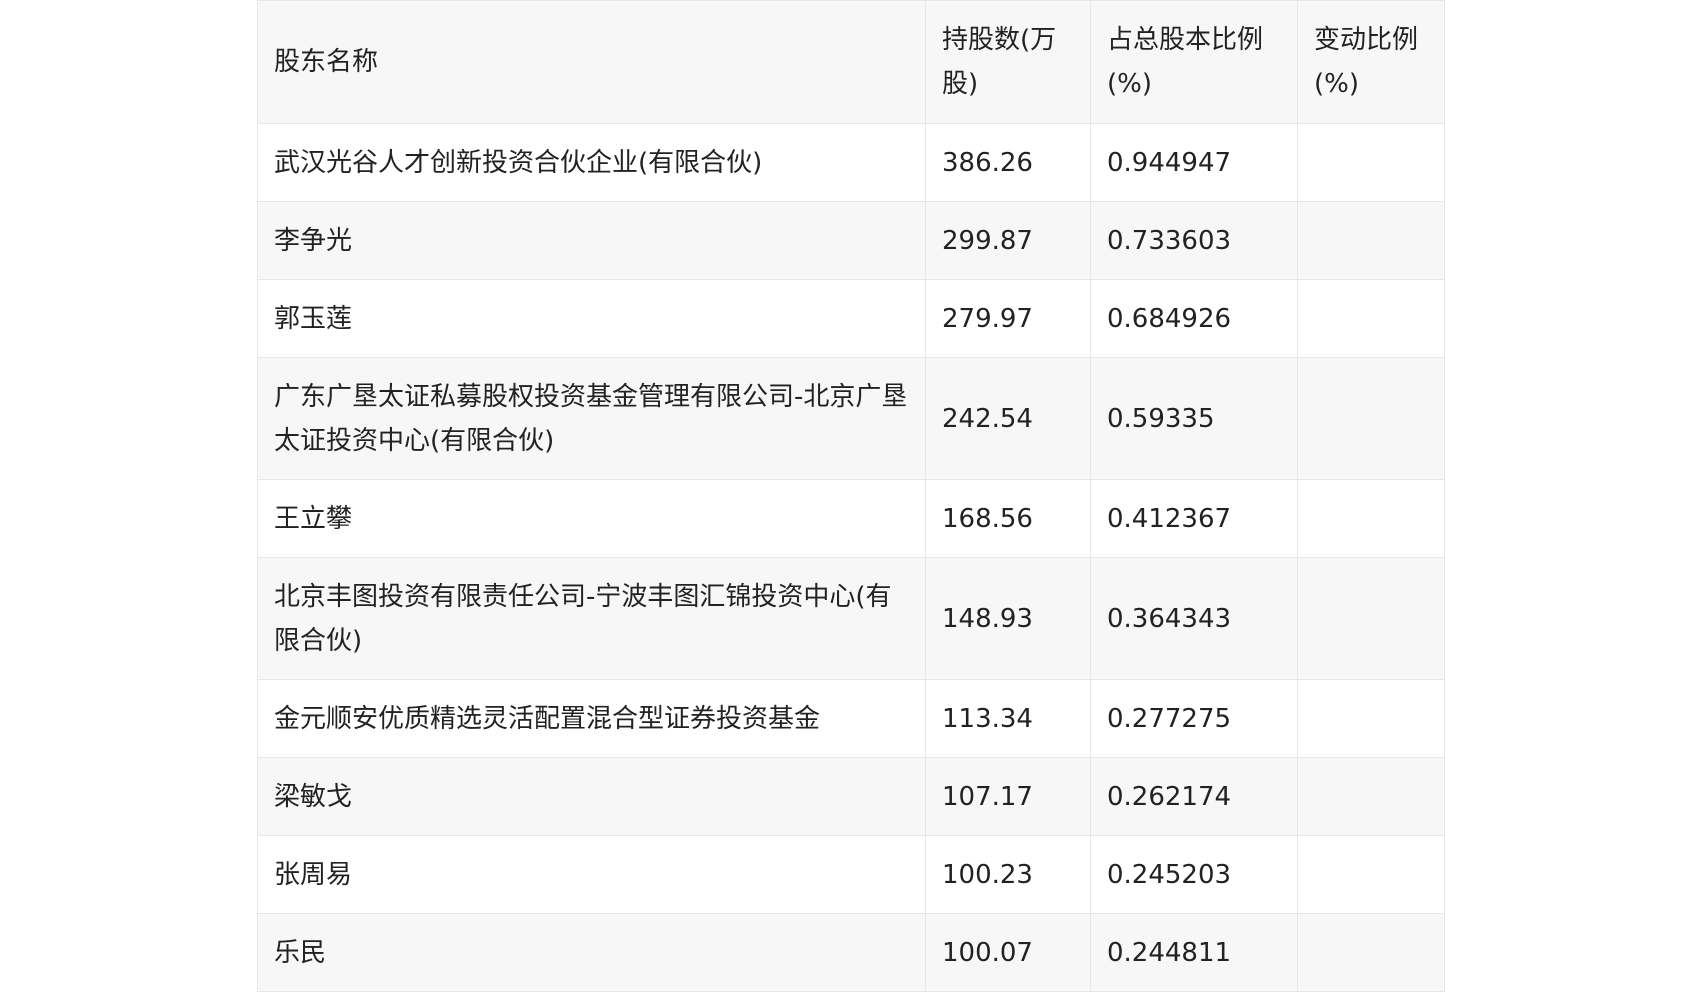 The image size is (1700, 992). Describe the element at coordinates (1194, 952) in the screenshot. I see `cell-share-ratio: 0.244811` at that location.